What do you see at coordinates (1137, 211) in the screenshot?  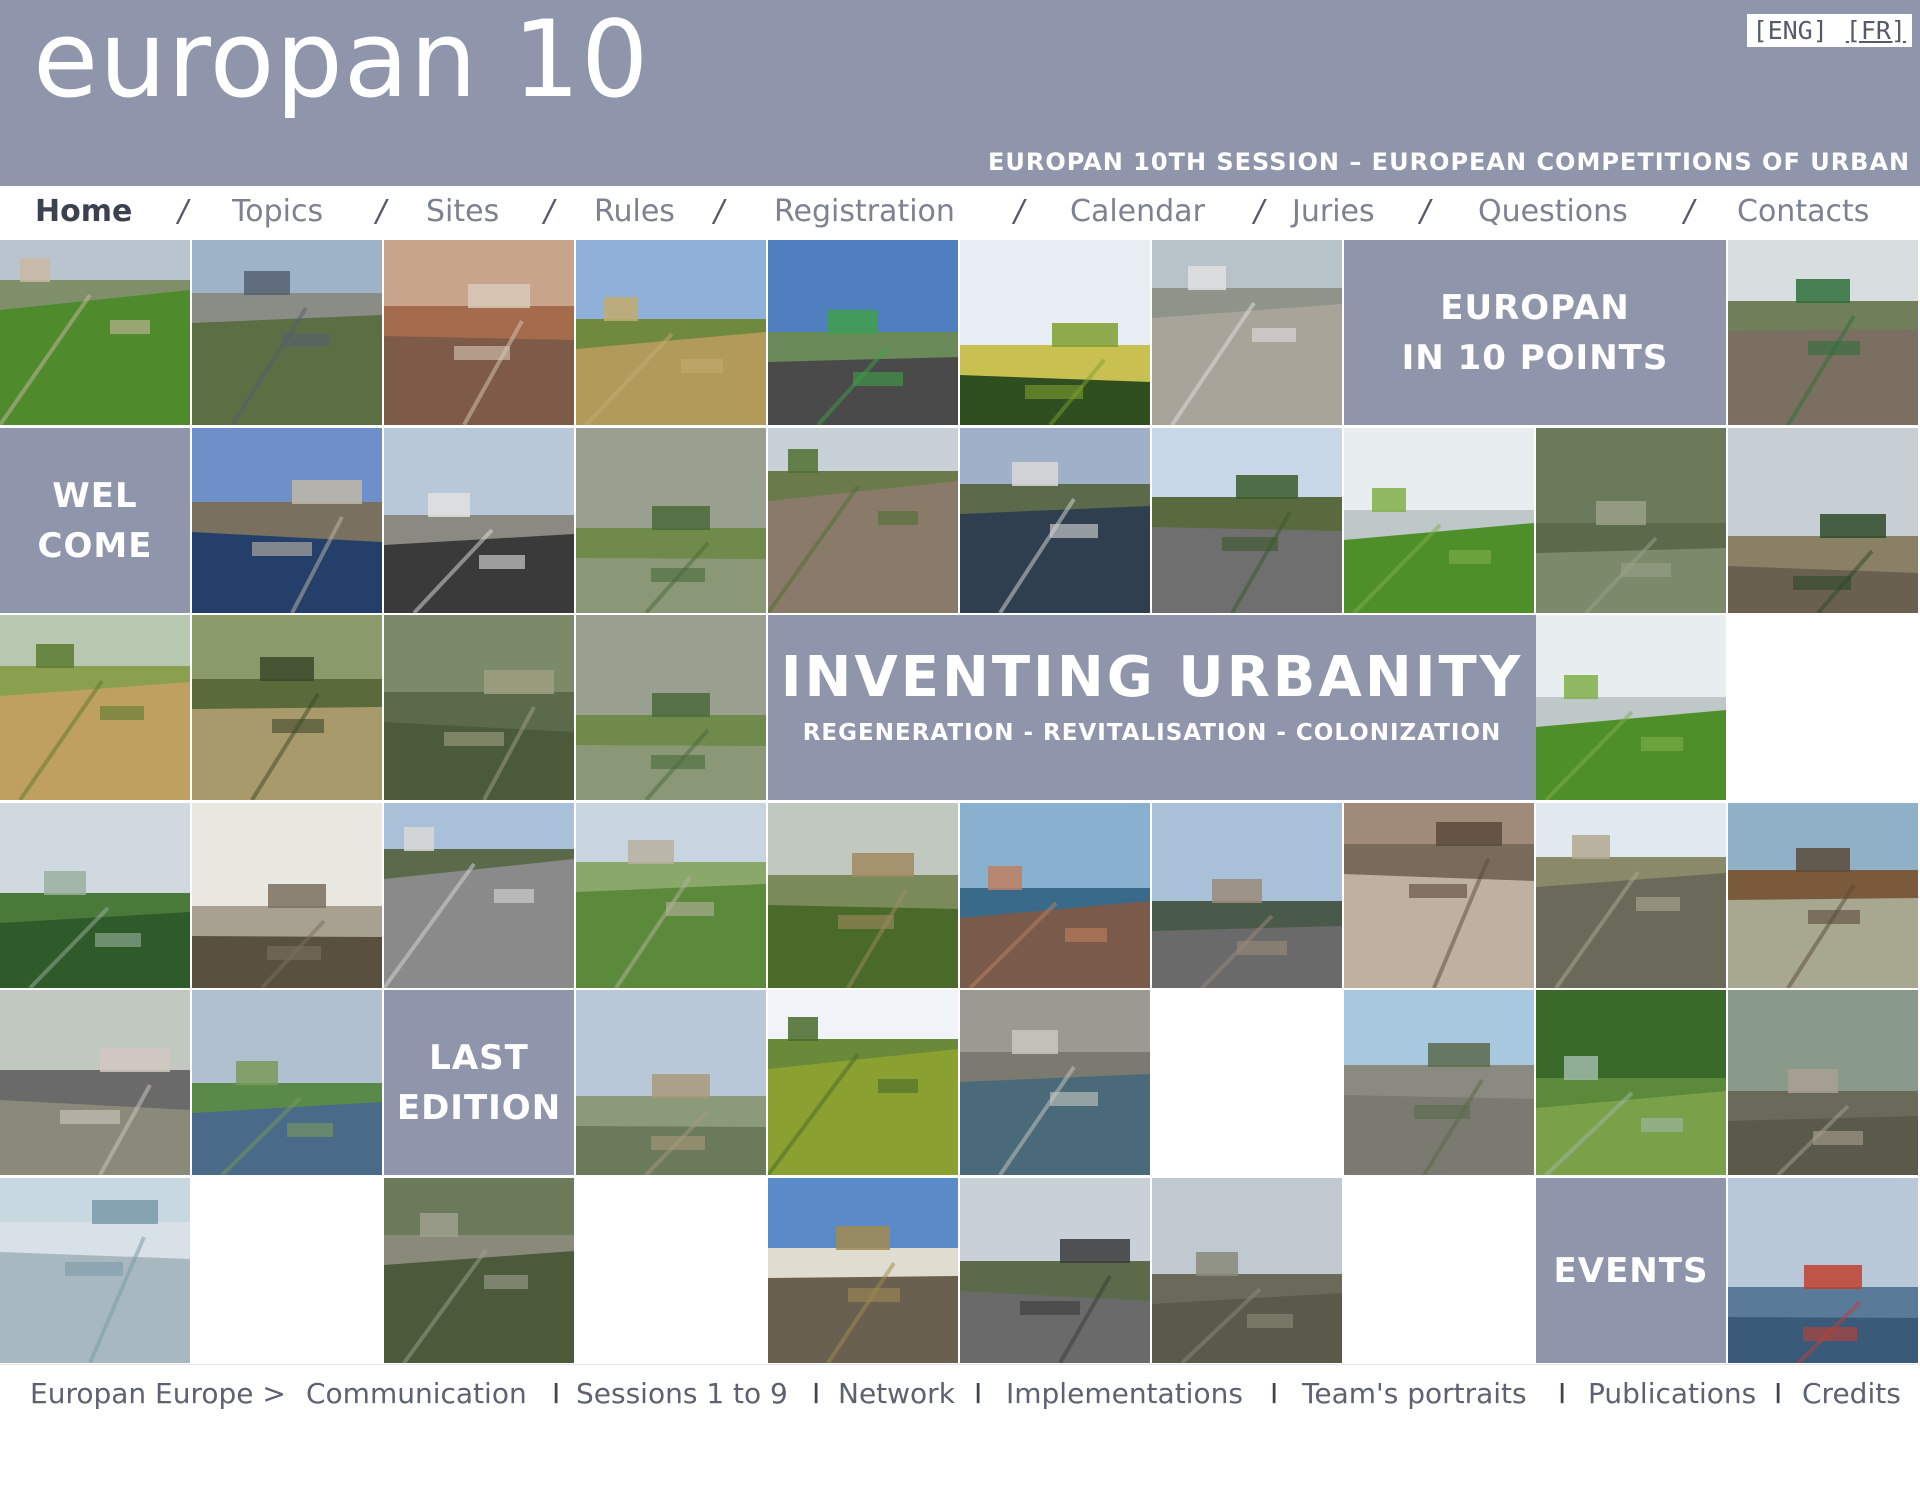 I see `nav-calendar: Calendar` at bounding box center [1137, 211].